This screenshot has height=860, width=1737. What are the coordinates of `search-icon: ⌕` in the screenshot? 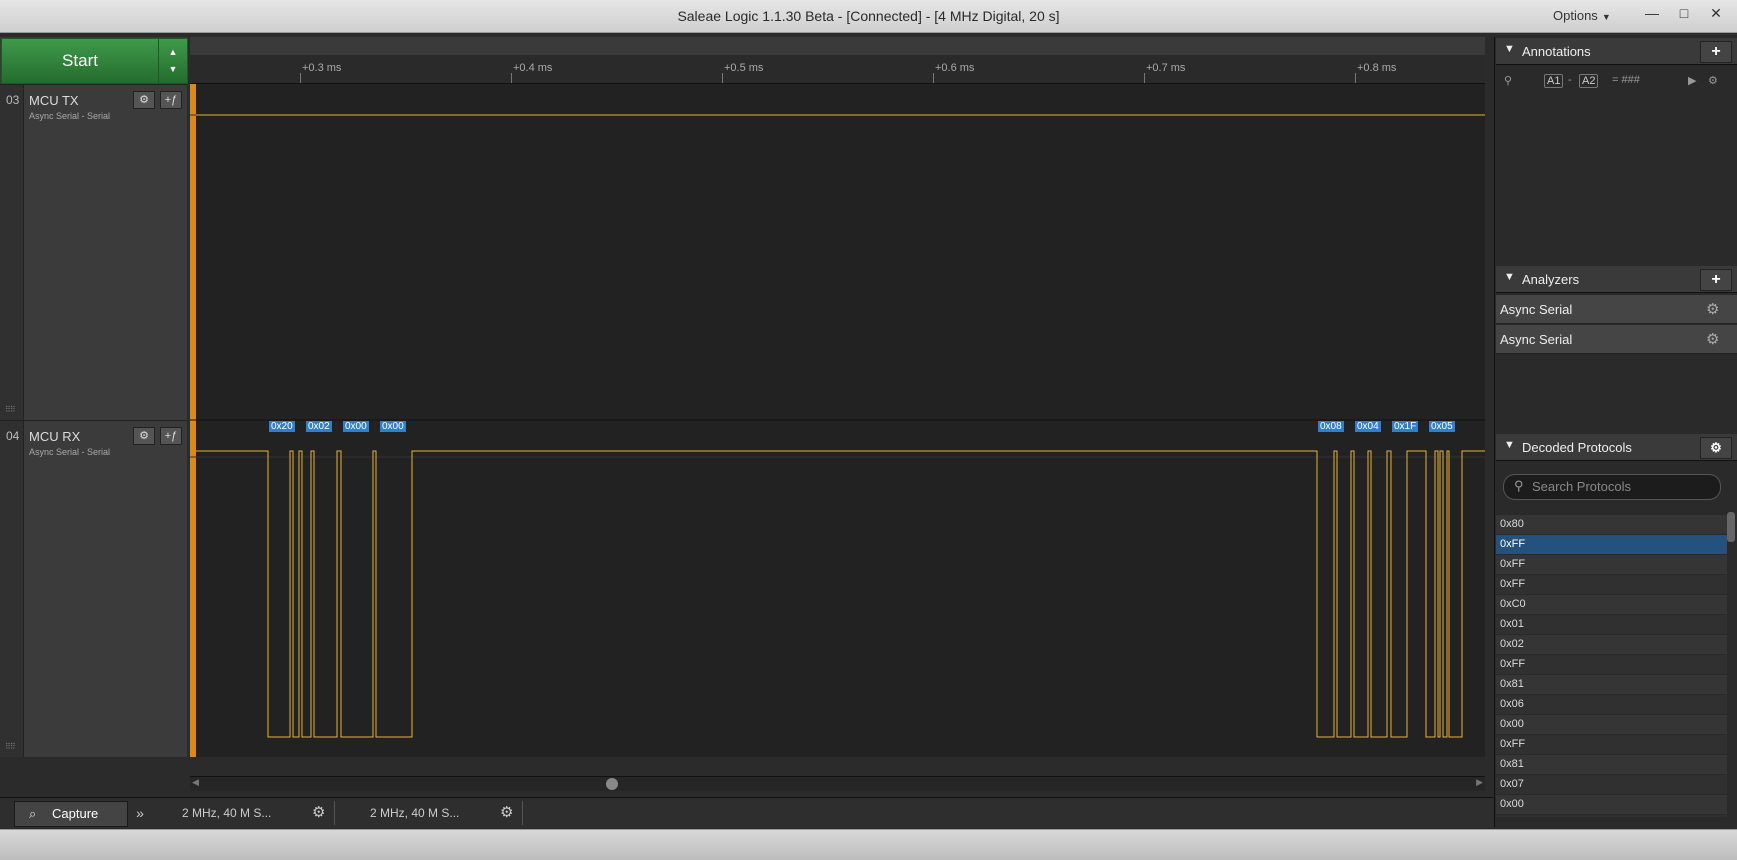 It's located at (33, 813).